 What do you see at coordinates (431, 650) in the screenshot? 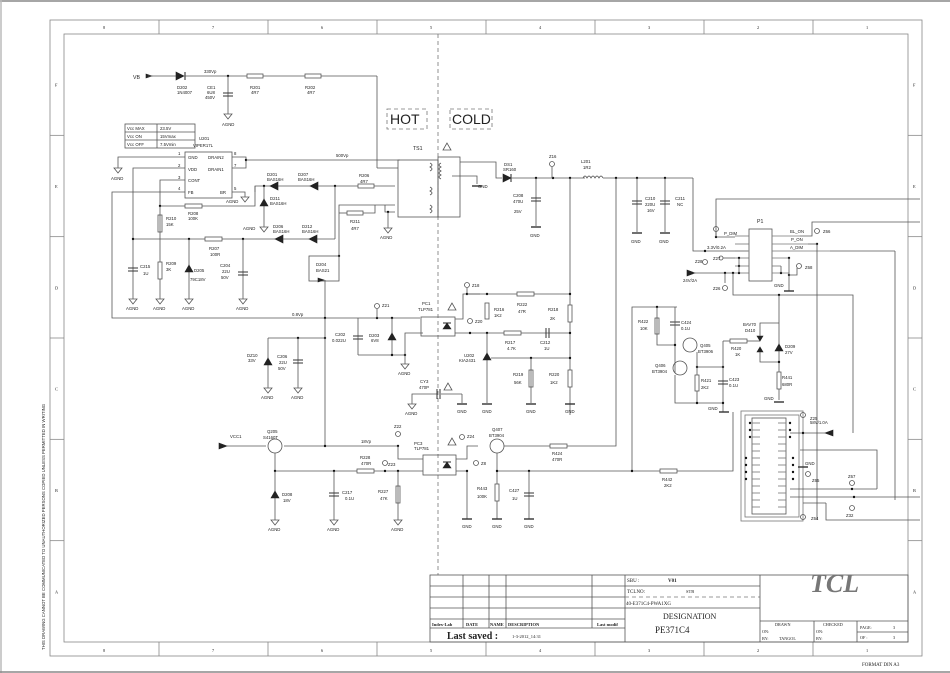
I see `column-marker-bottom: 5` at bounding box center [431, 650].